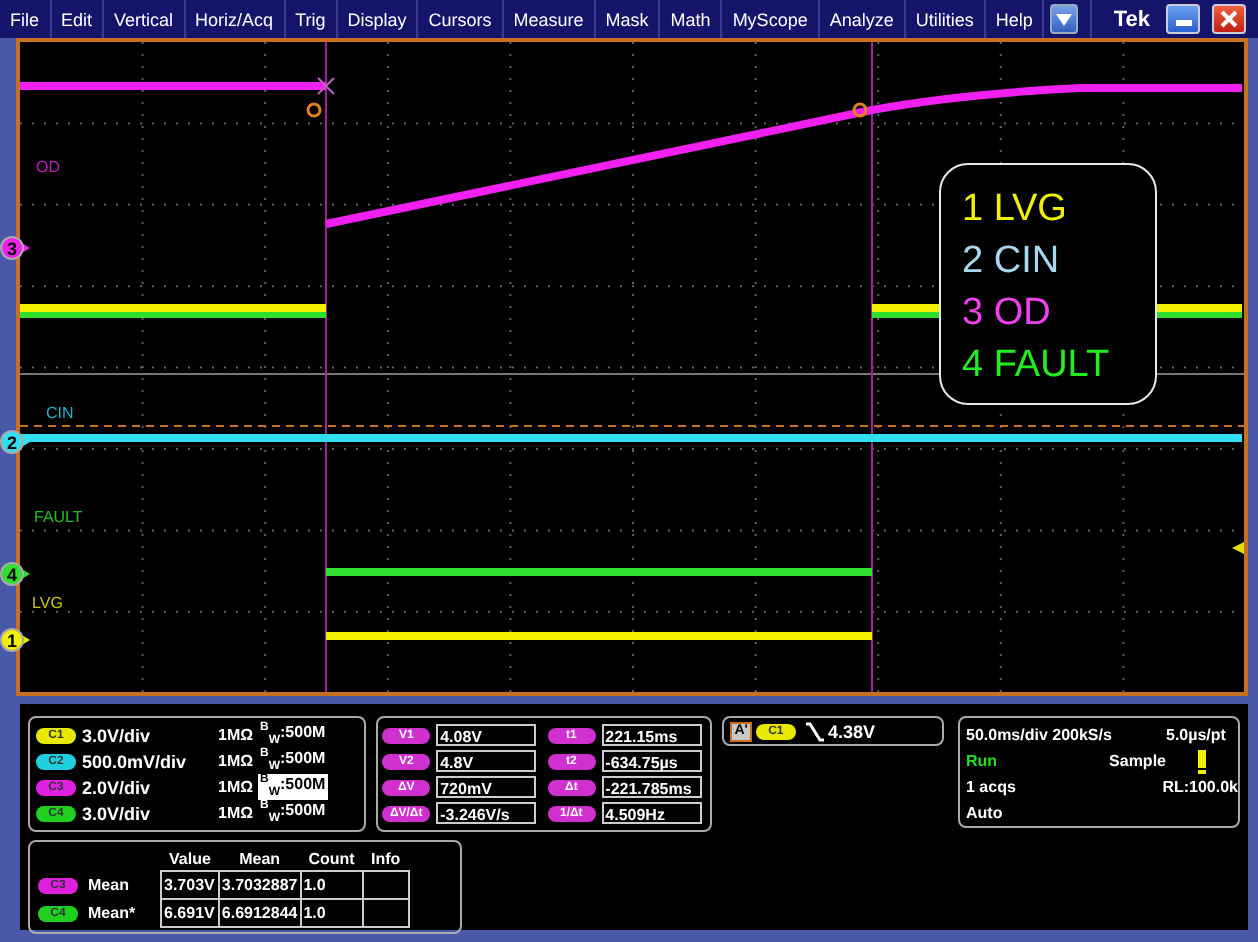 The image size is (1258, 942). Describe the element at coordinates (385, 858) in the screenshot. I see `column-header: Info` at that location.